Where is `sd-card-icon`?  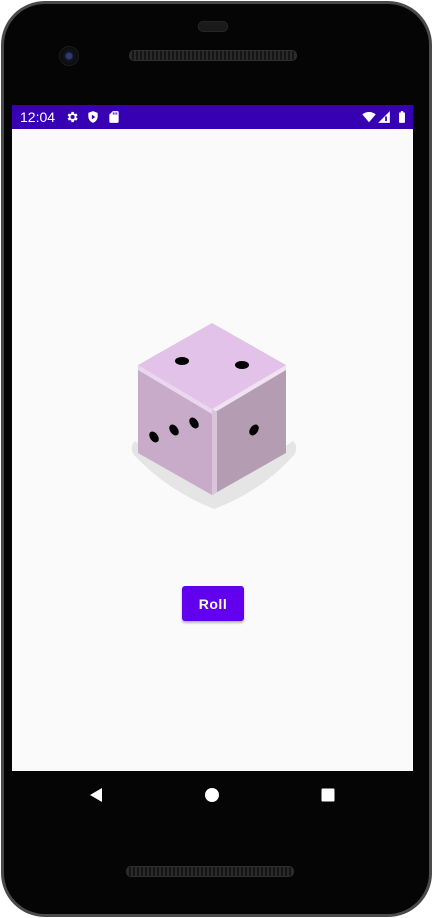 sd-card-icon is located at coordinates (114, 117).